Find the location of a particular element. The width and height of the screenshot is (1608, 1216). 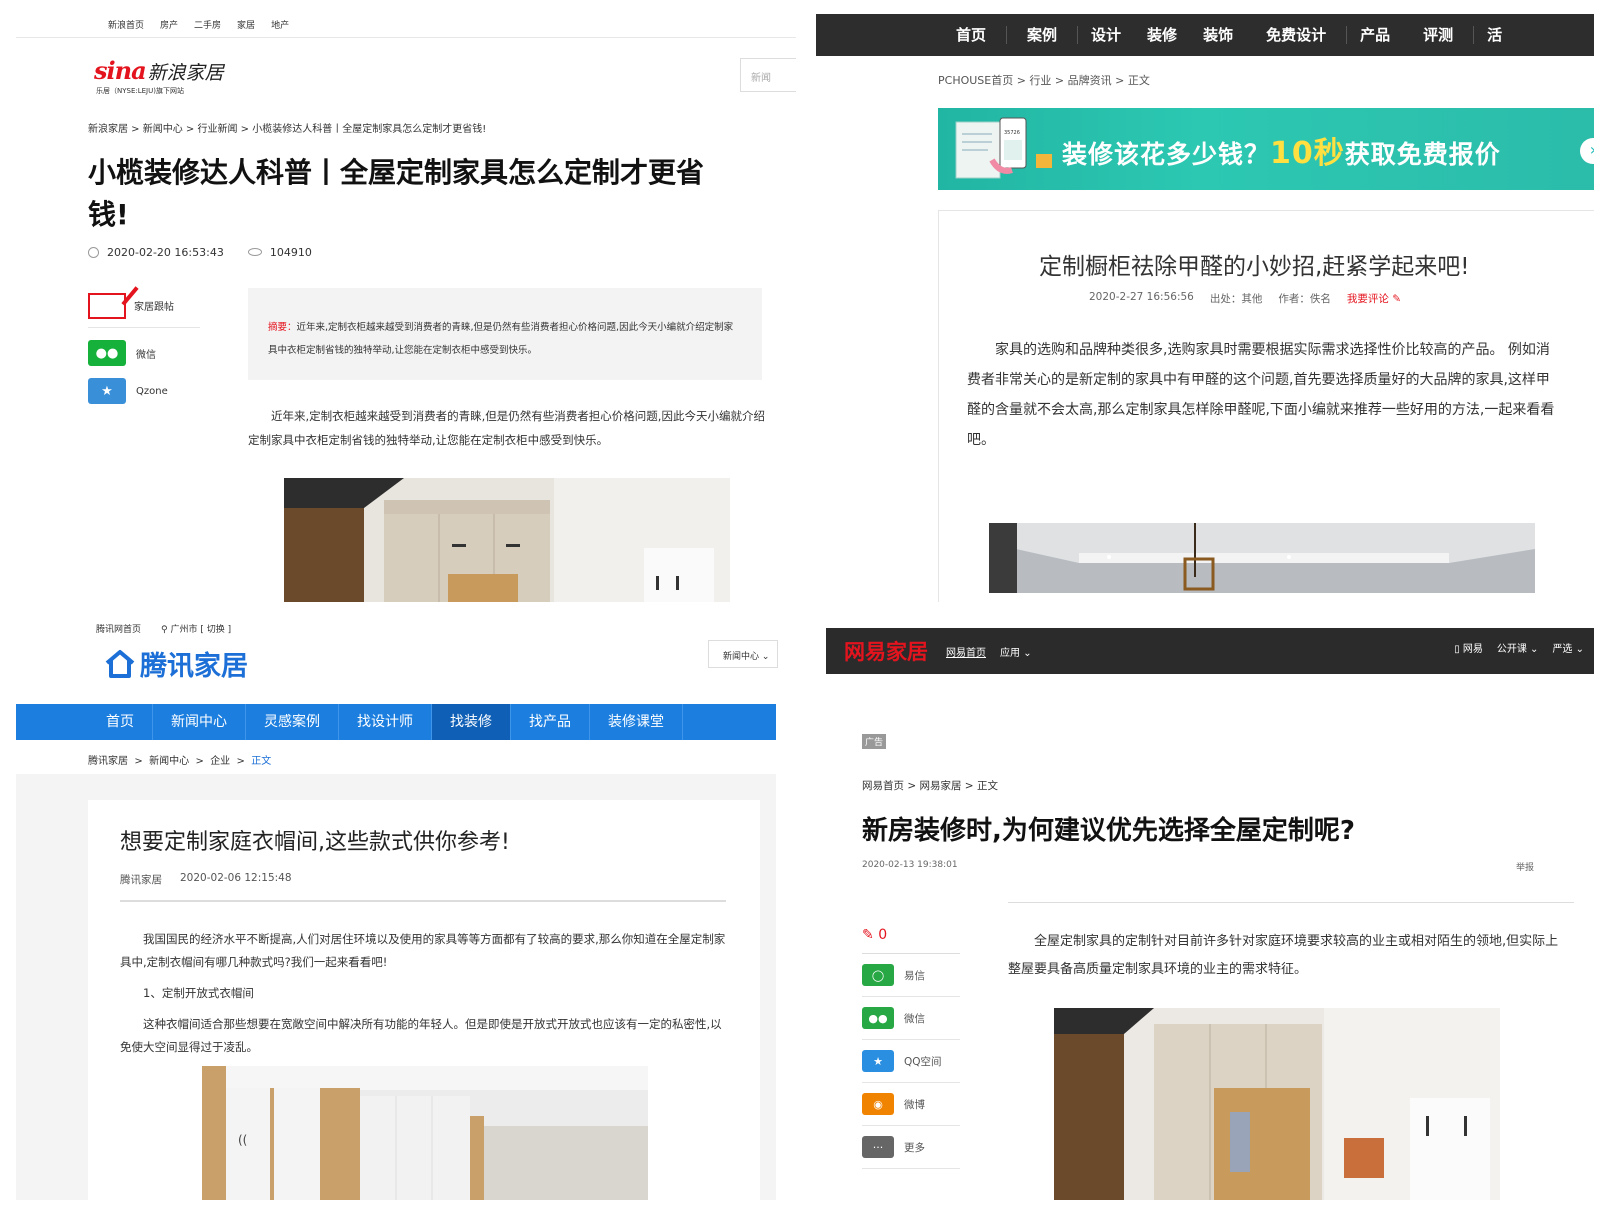

house-icon is located at coordinates (120, 663).